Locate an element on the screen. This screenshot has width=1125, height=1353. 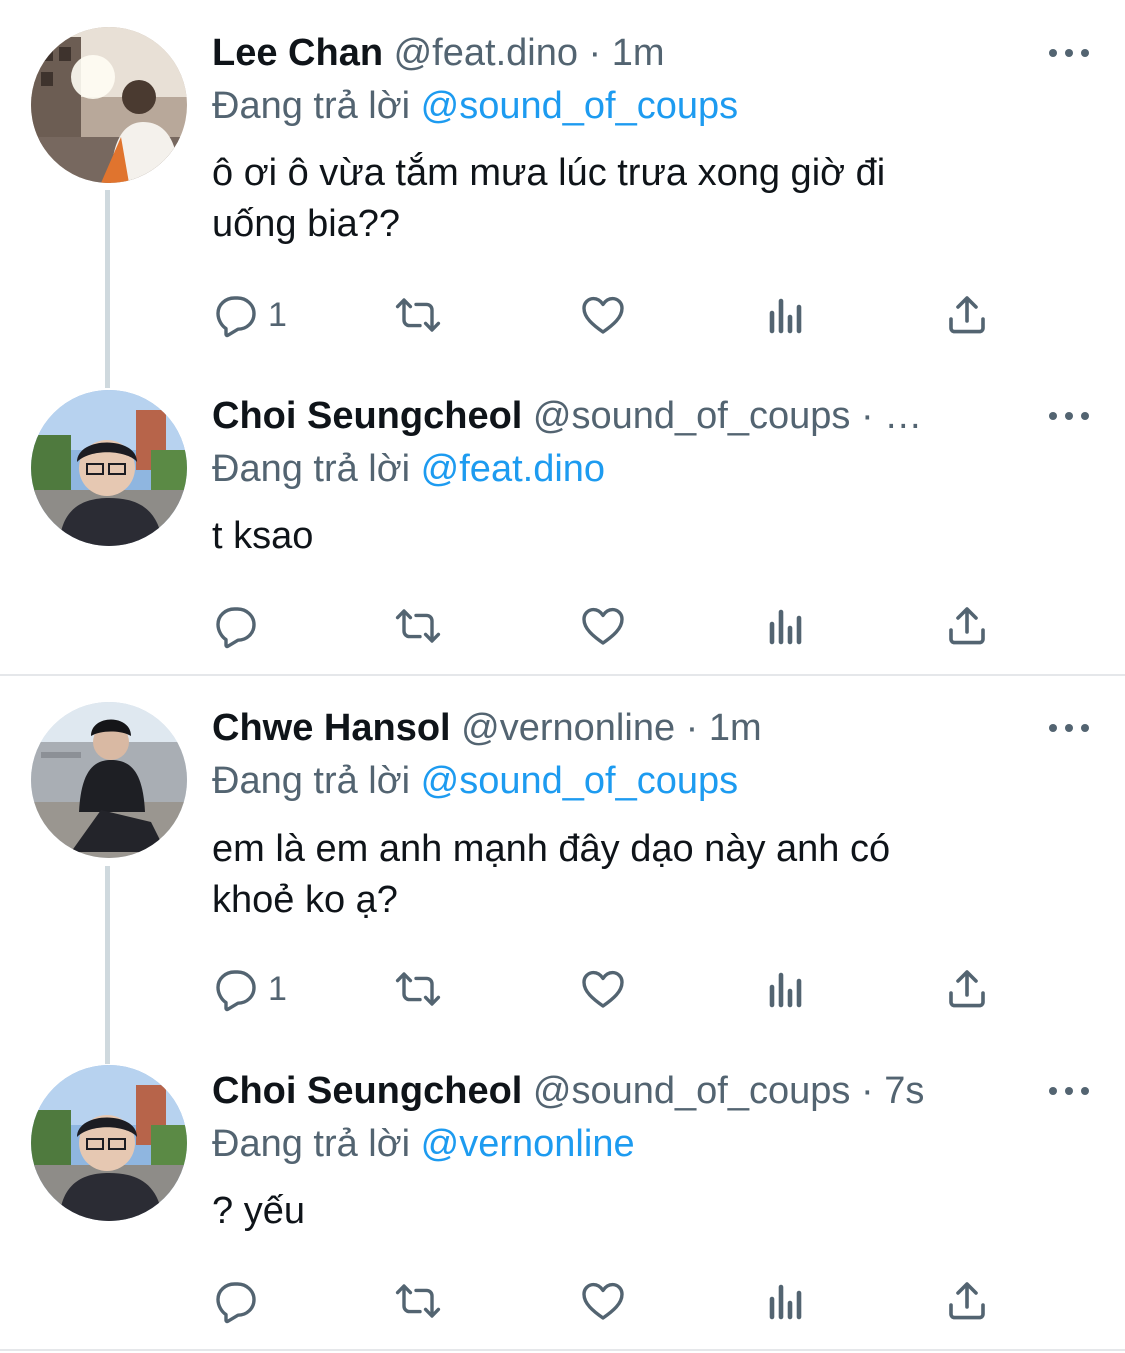
tweet-text-line: em là em anh mạnh đây dạo này anh có is located at coordinates (551, 849).